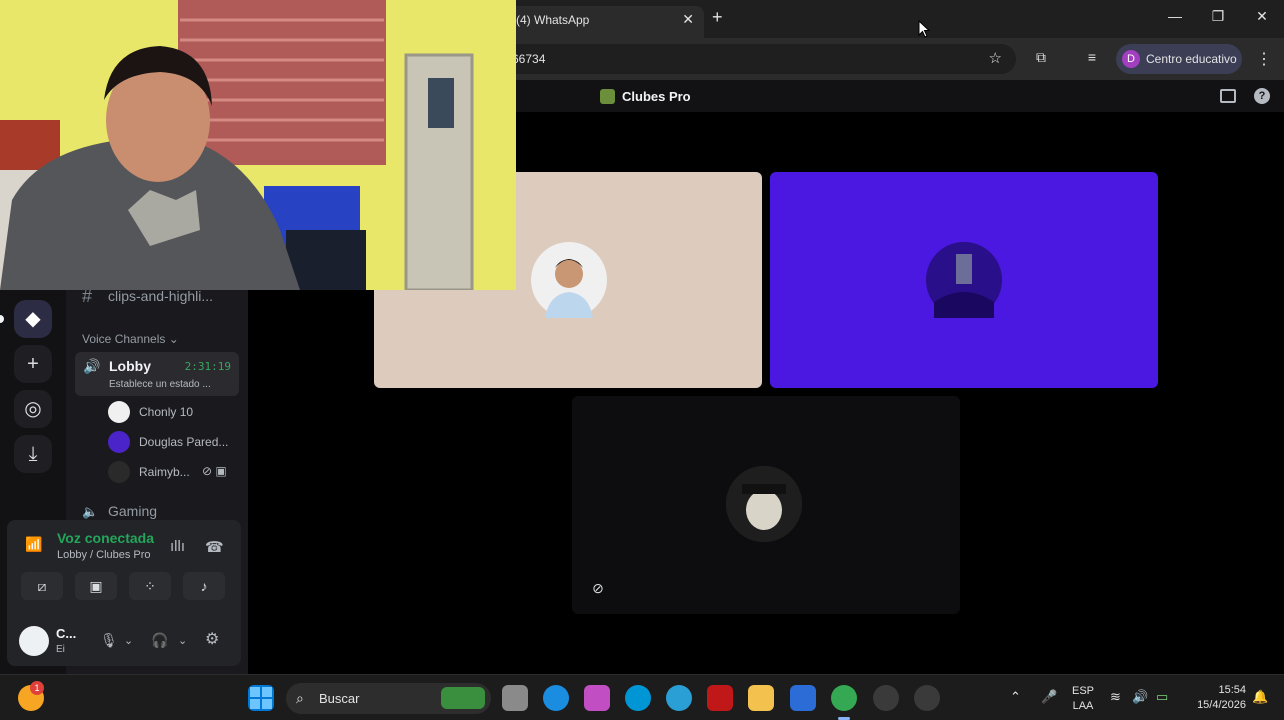 The image size is (1284, 720). What do you see at coordinates (133, 511) in the screenshot?
I see `channel-label: Gaming` at bounding box center [133, 511].